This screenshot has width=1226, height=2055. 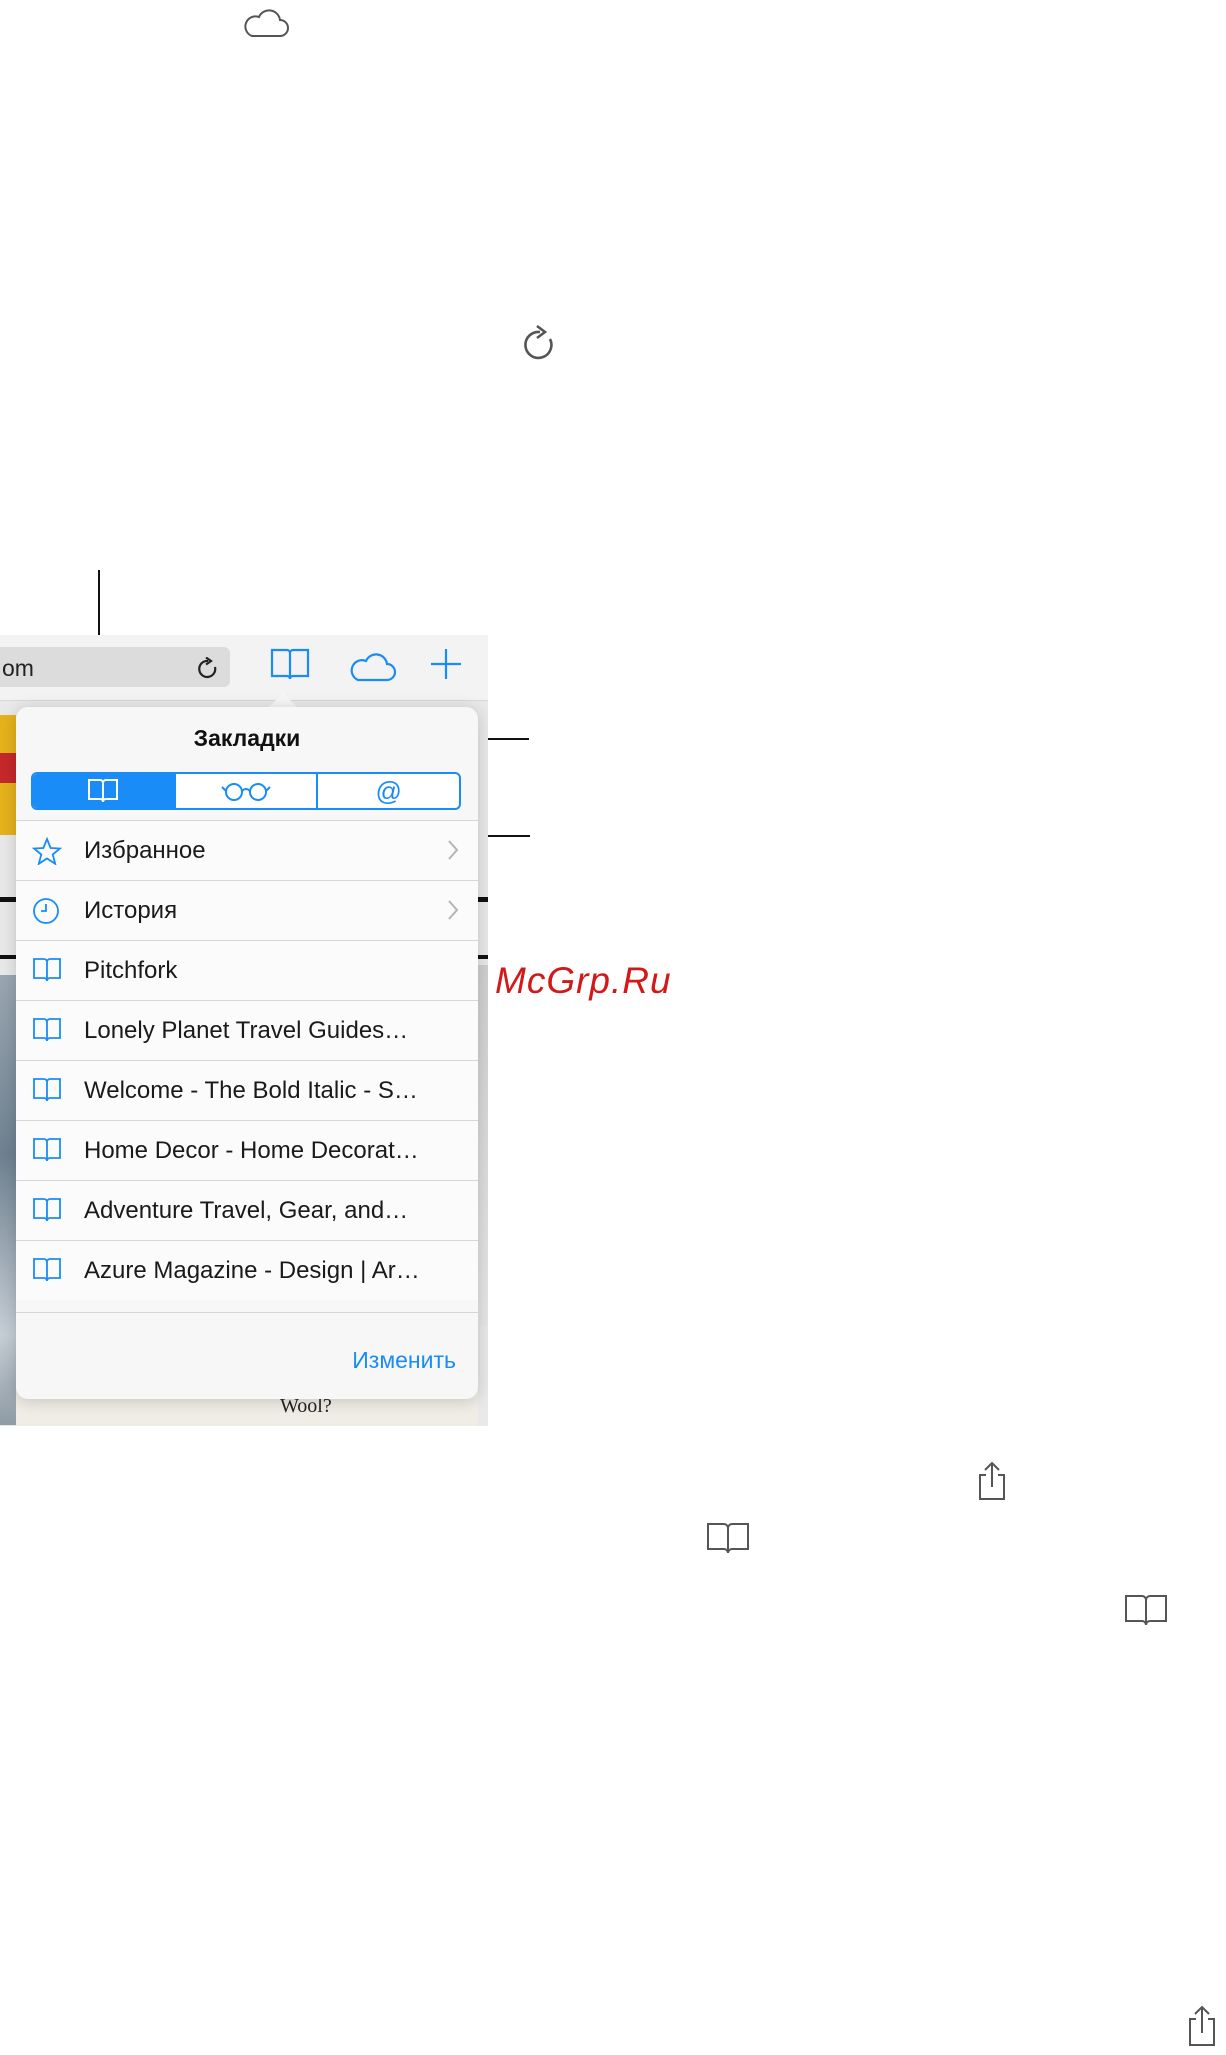 I want to click on list-item-label: Избранное, so click(x=145, y=850).